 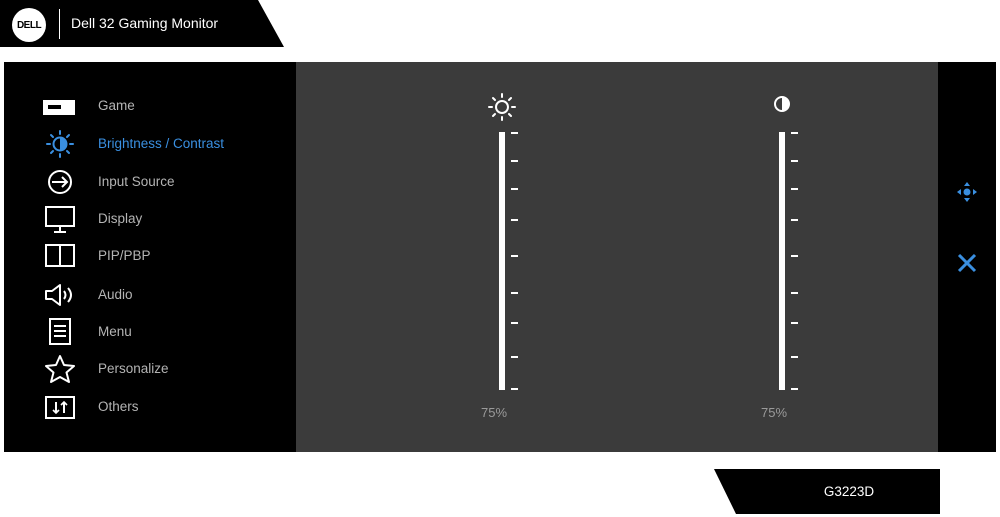 I want to click on title-separator, so click(x=59, y=24).